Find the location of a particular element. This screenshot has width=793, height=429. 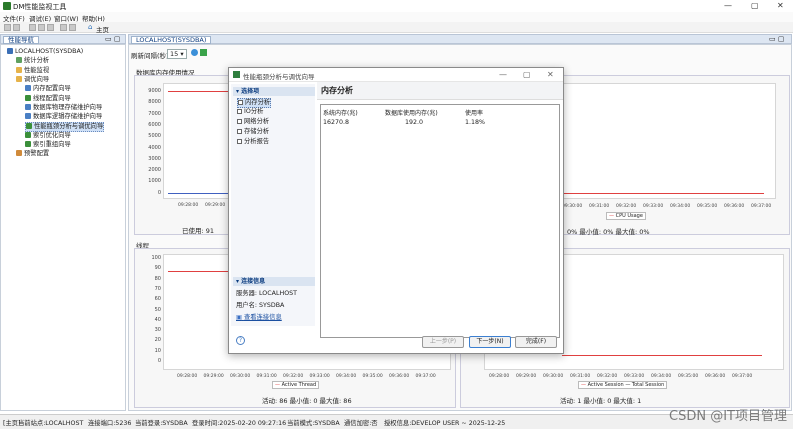

tree-item: 索引重组向导 is located at coordinates (48, 145).